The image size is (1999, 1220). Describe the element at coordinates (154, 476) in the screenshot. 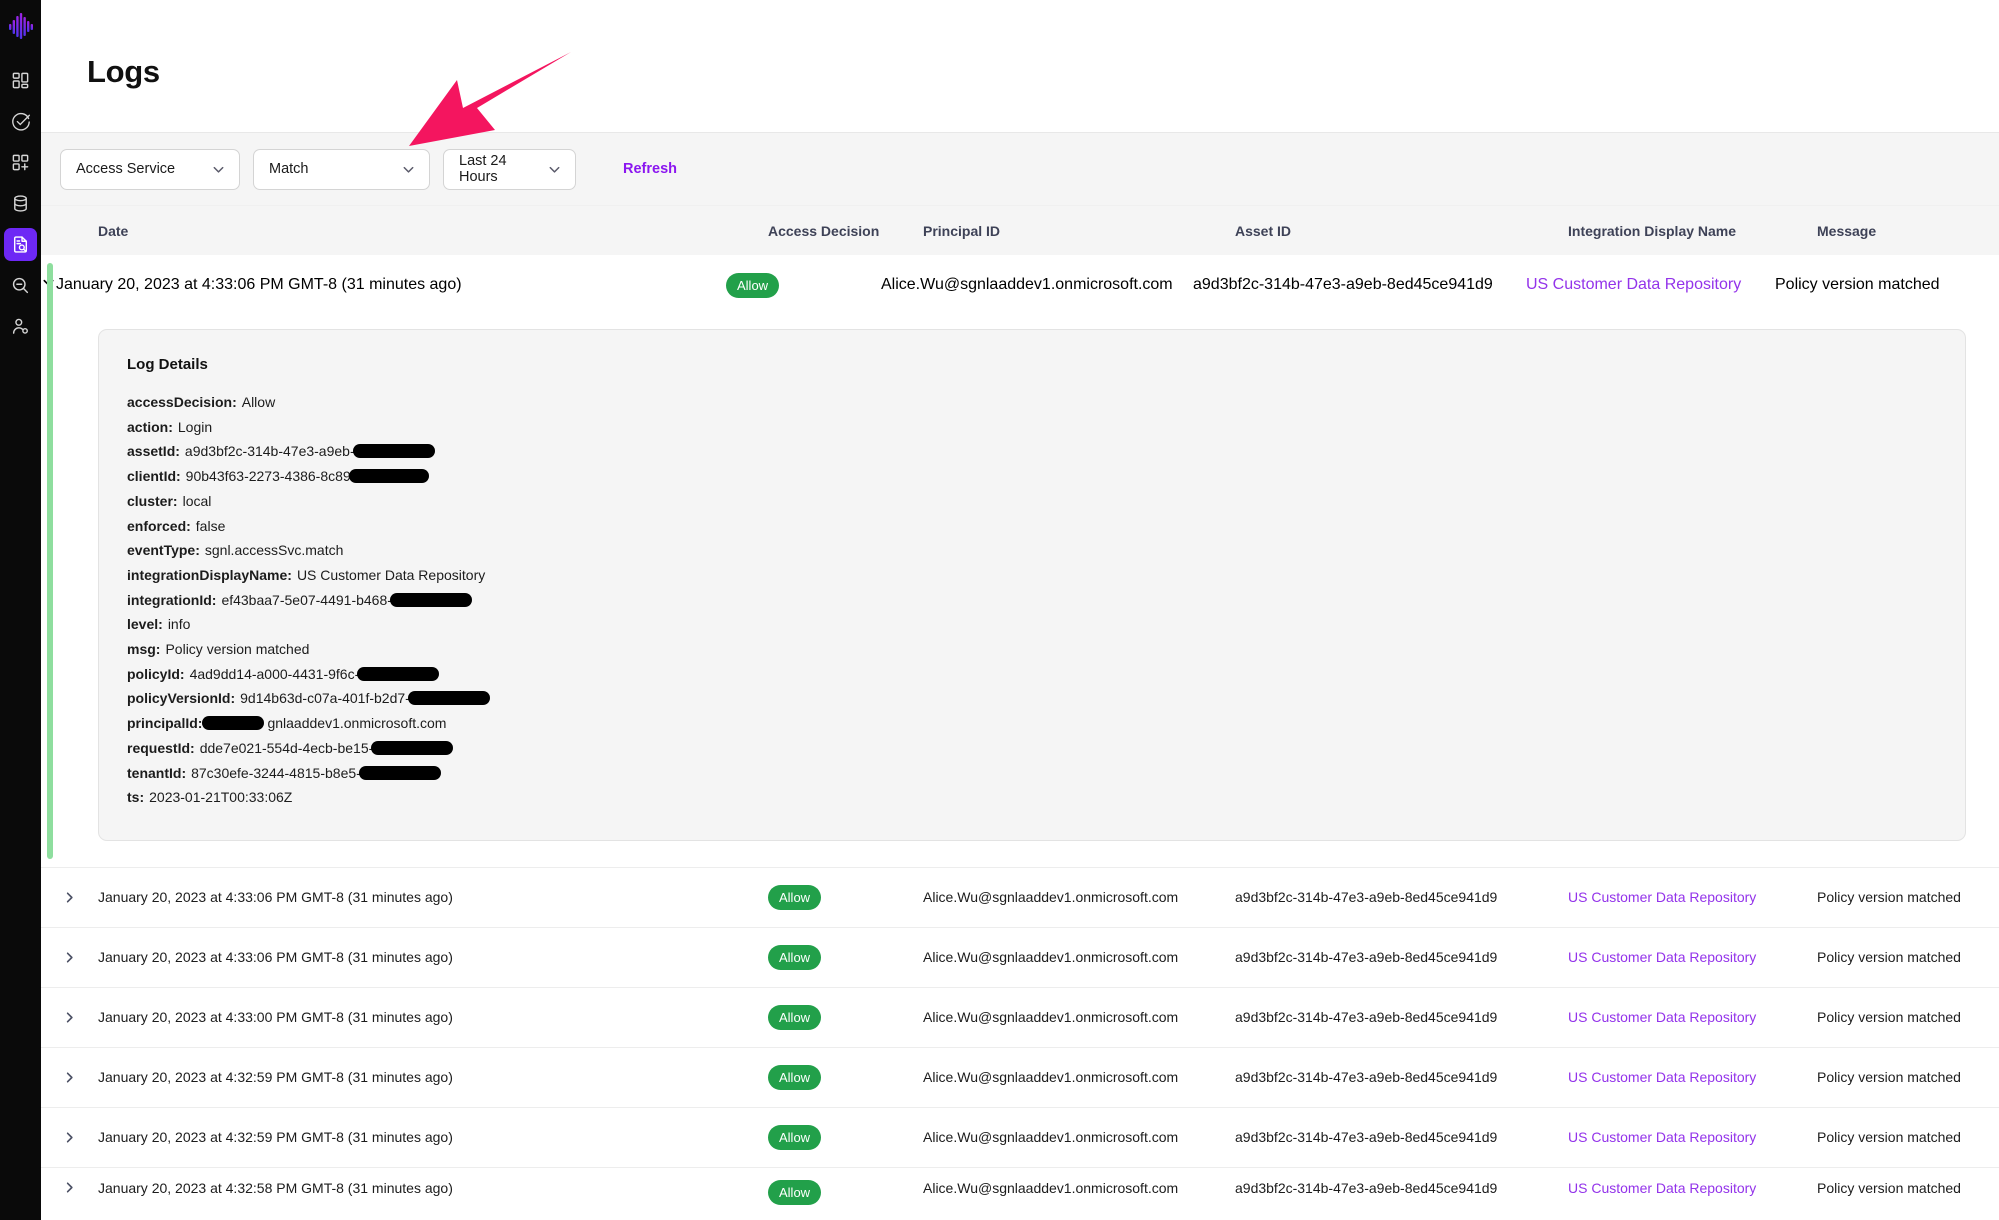

I see `log-detail-key: clientId:` at that location.